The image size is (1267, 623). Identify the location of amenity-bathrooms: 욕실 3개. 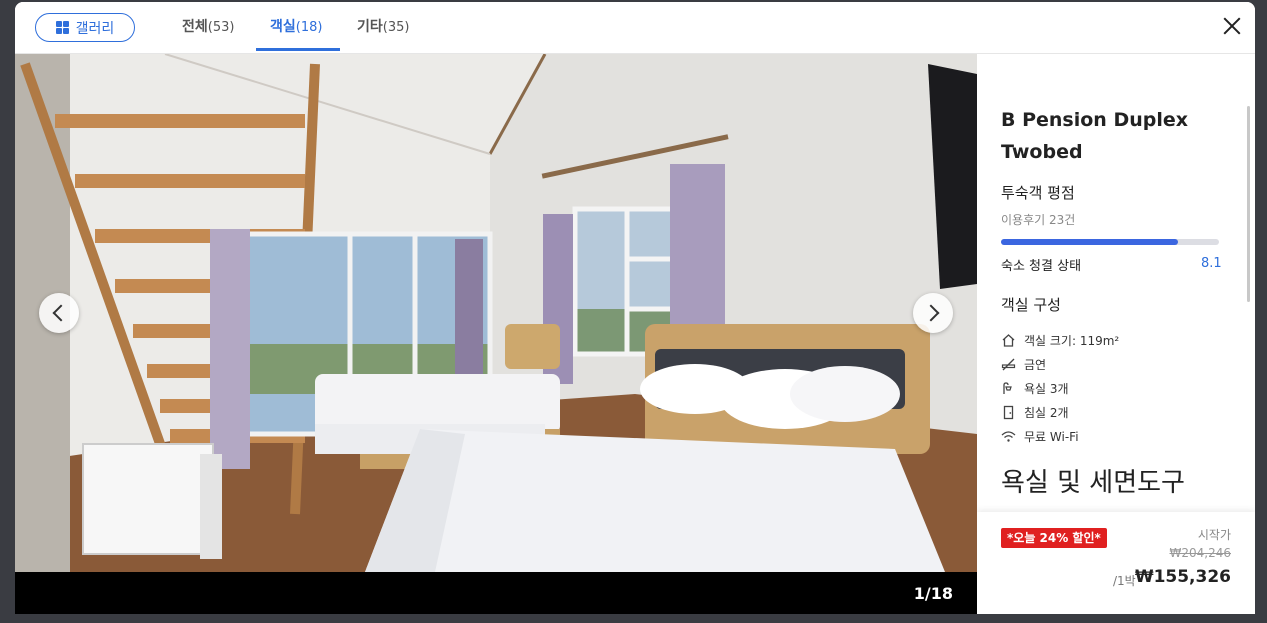
(1035, 388).